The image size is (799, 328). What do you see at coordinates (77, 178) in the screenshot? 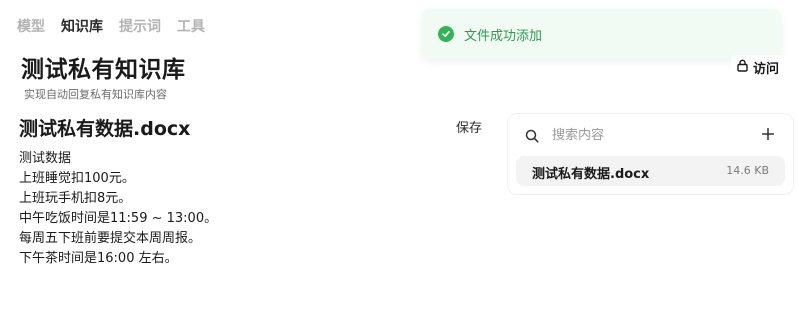
I see `document-line: 上班睡觉扣100元。` at bounding box center [77, 178].